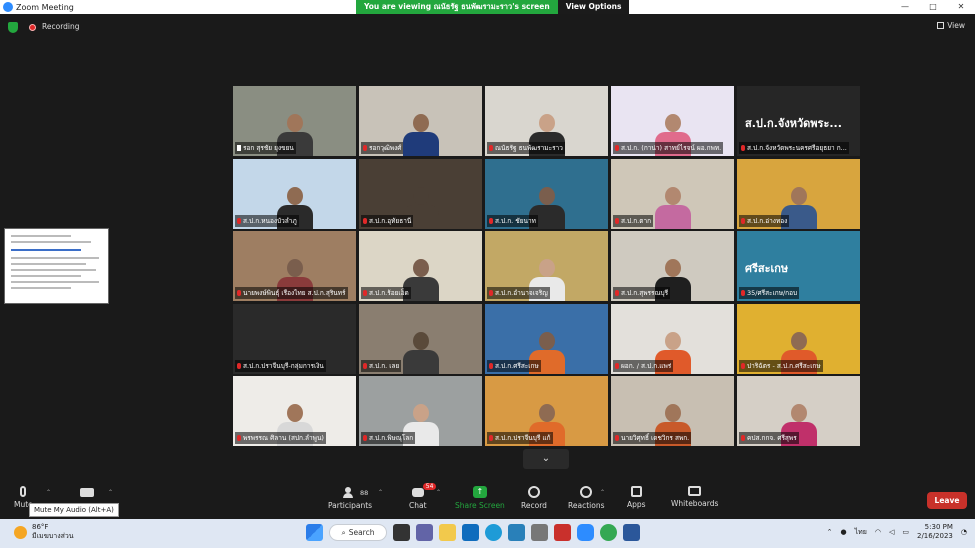  Describe the element at coordinates (830, 532) in the screenshot. I see `tray-overflow-icon: ⌃` at that location.